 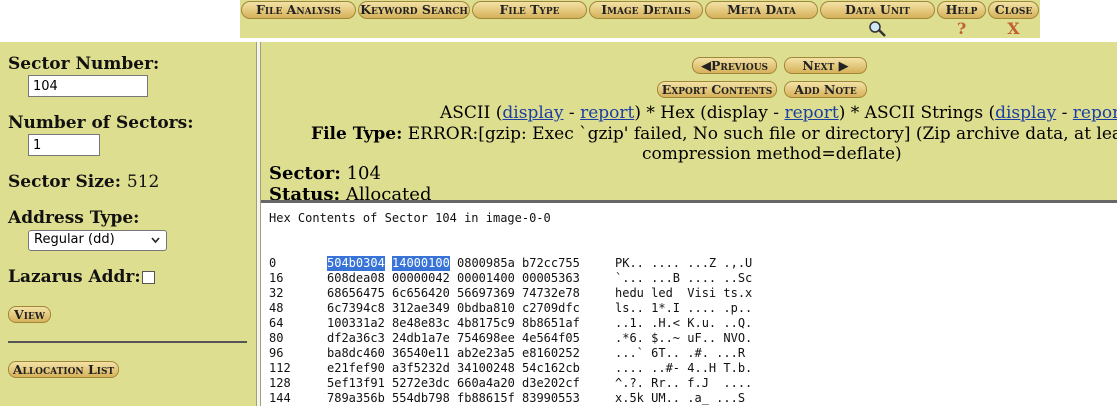 I want to click on tab-help: Help, so click(x=961, y=10).